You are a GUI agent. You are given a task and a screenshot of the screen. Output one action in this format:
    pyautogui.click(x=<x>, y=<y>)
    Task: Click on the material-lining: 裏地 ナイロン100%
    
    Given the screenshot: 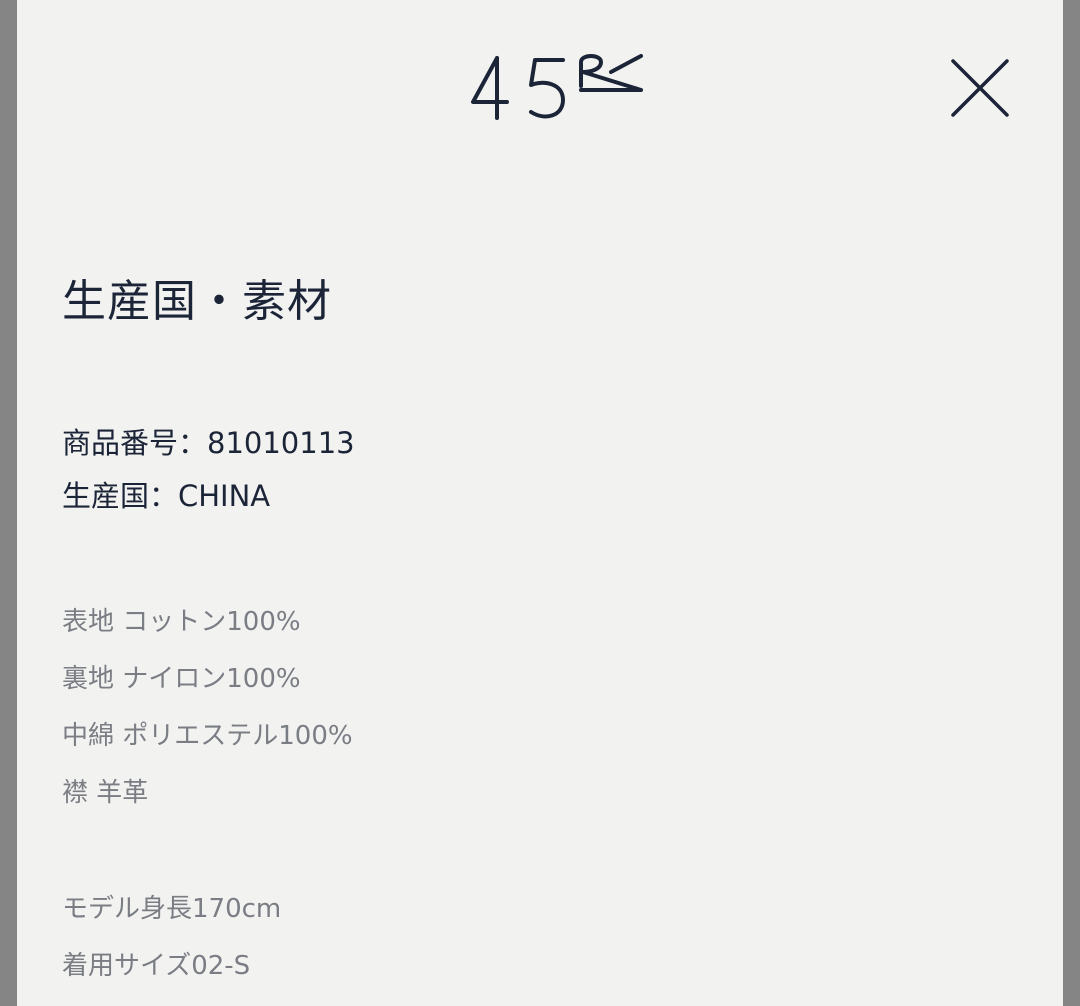 What is the action you would take?
    pyautogui.click(x=181, y=679)
    